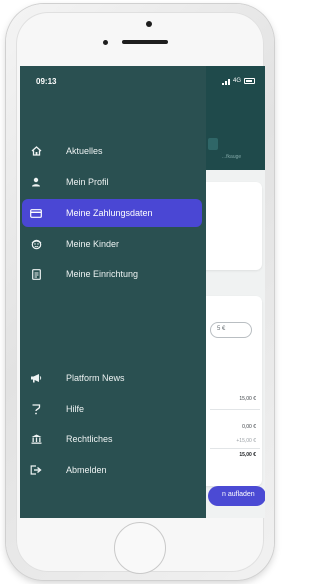 The image size is (320, 584). I want to click on menu-item-label: Aktuelles, so click(84, 151).